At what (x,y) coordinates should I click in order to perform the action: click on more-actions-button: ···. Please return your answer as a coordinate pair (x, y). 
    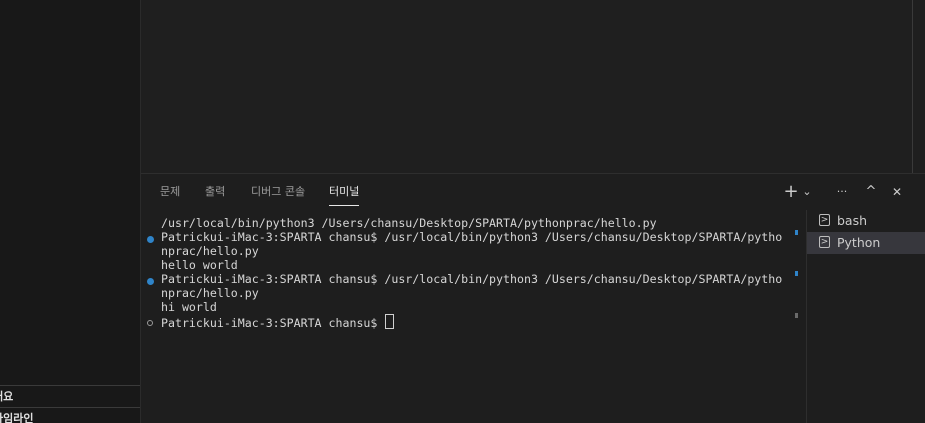
    Looking at the image, I should click on (842, 192).